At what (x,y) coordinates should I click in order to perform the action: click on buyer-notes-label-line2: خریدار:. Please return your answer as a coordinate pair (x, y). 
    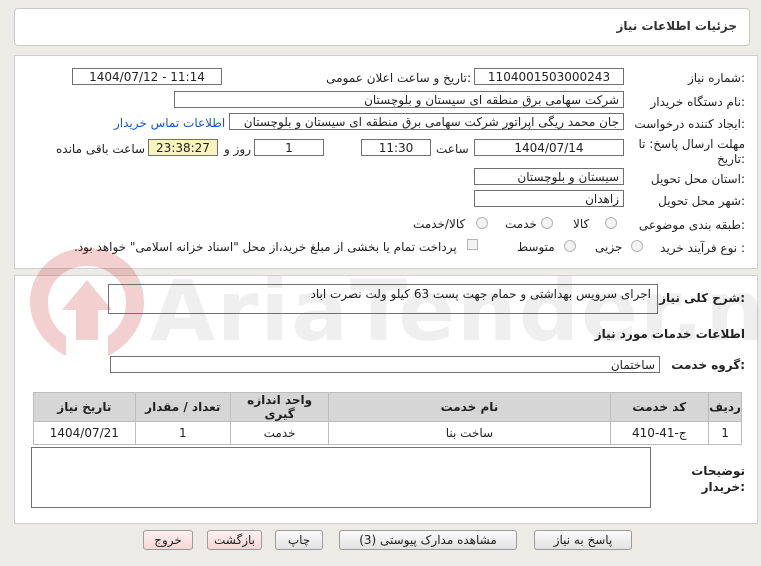
    Looking at the image, I should click on (723, 487).